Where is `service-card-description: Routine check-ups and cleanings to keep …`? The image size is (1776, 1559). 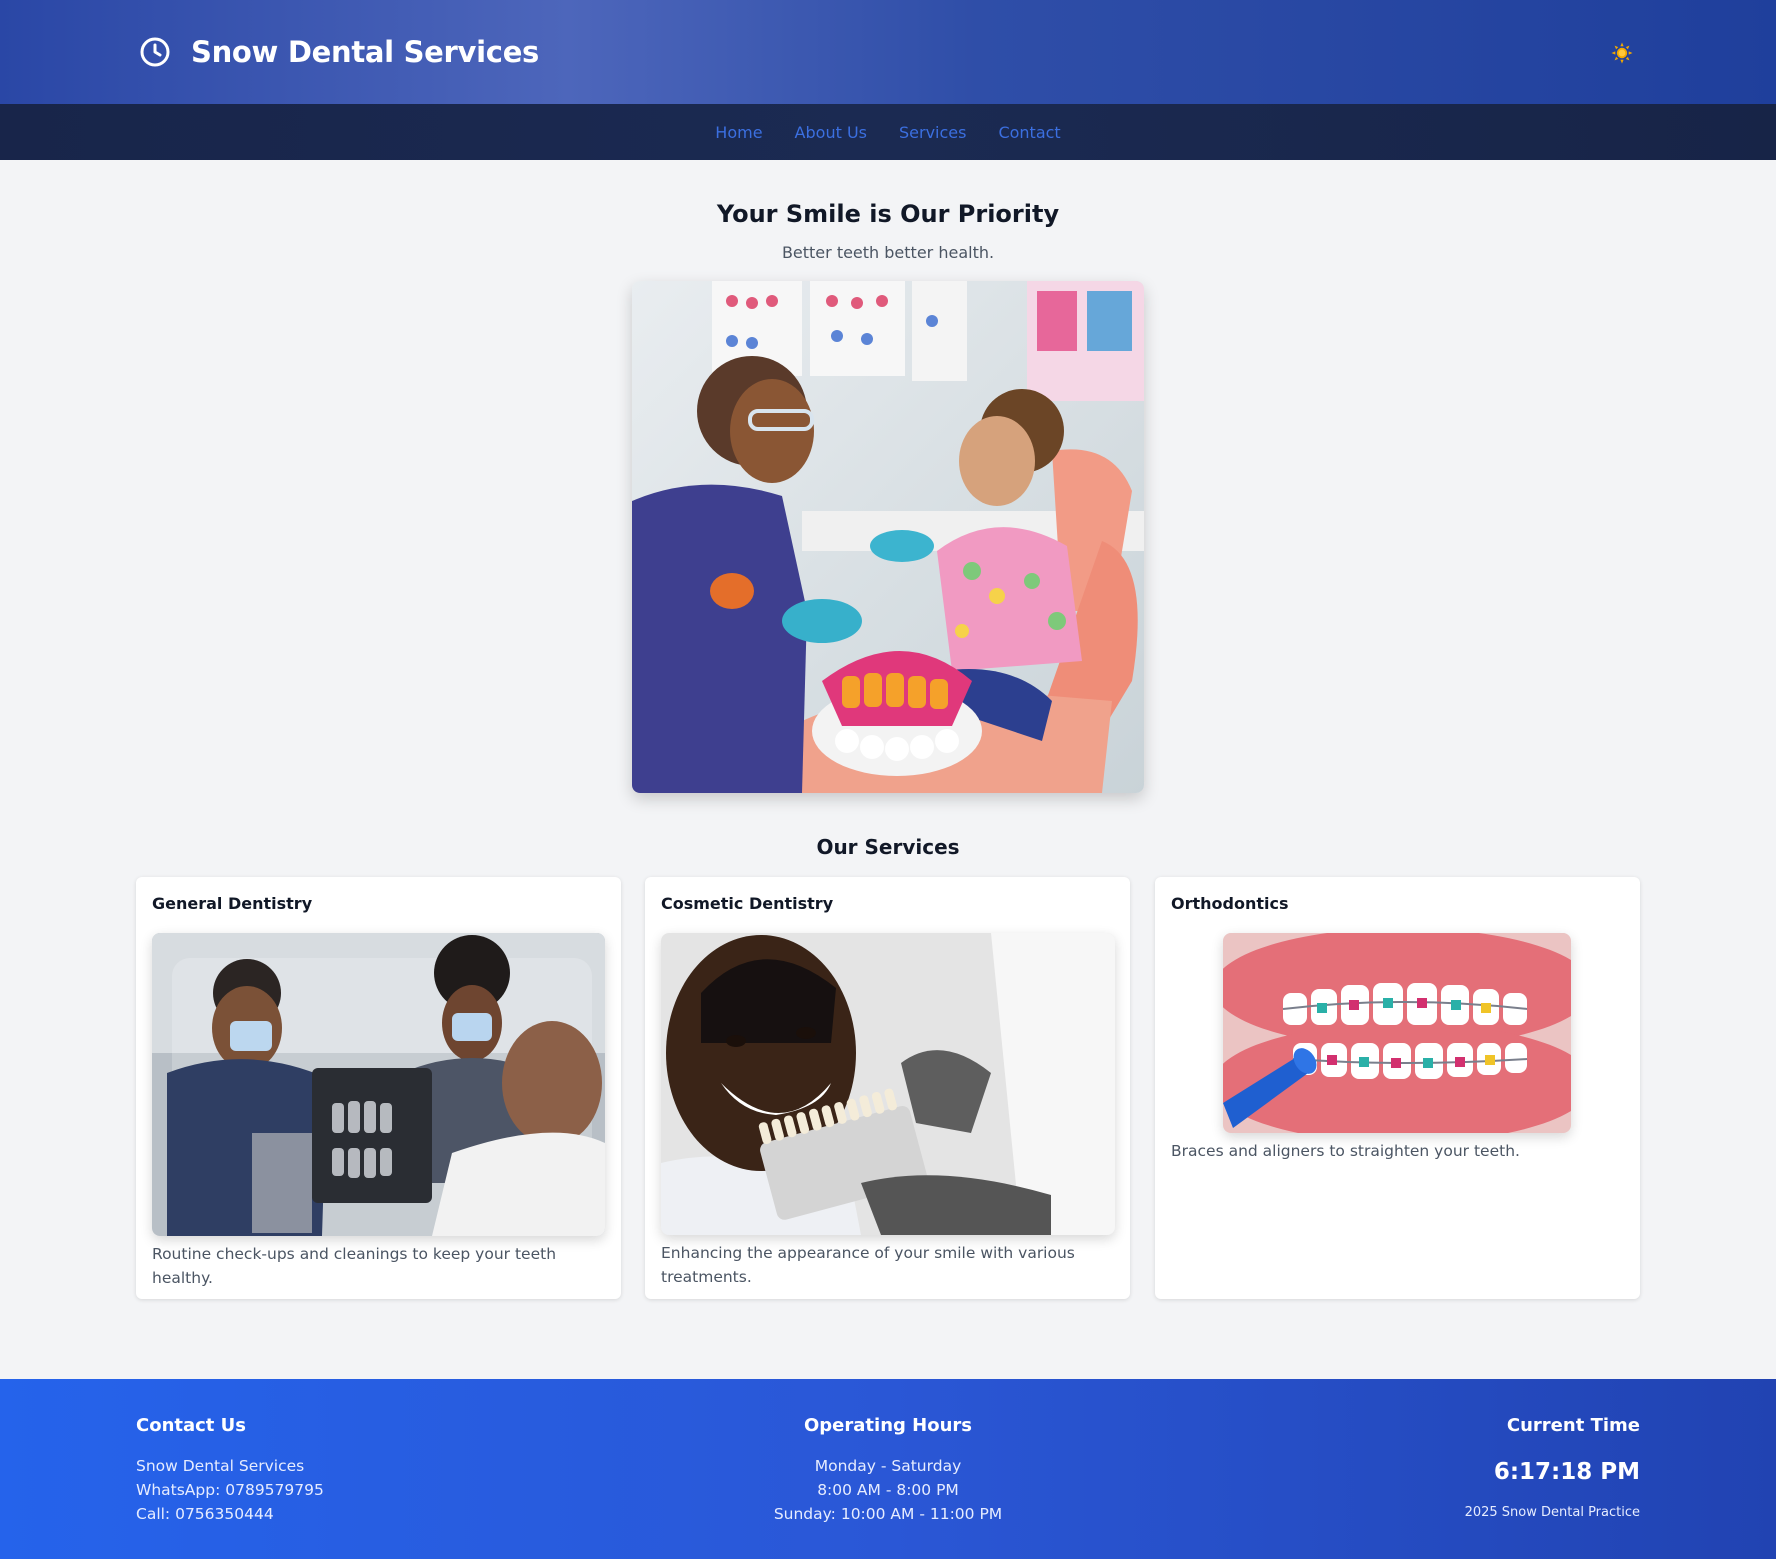
service-card-description: Routine check-ups and cleanings to keep … is located at coordinates (354, 1266).